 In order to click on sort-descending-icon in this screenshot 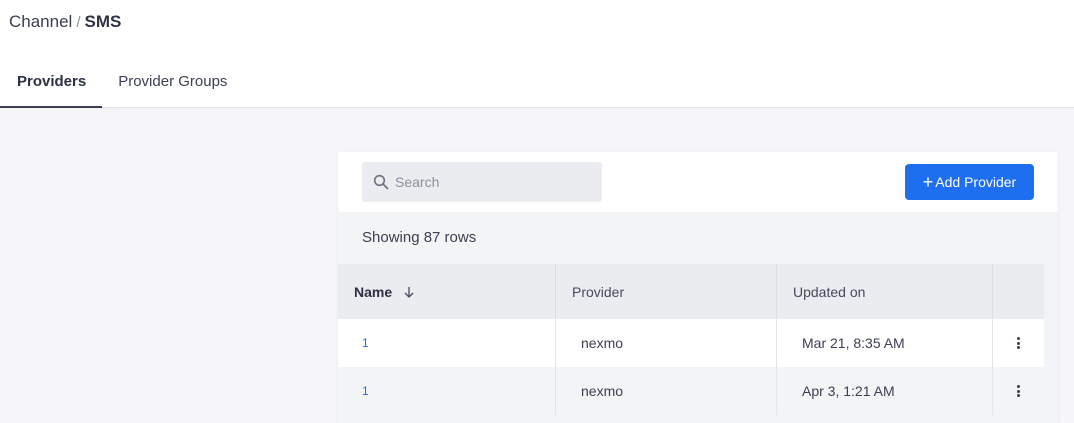, I will do `click(409, 292)`.